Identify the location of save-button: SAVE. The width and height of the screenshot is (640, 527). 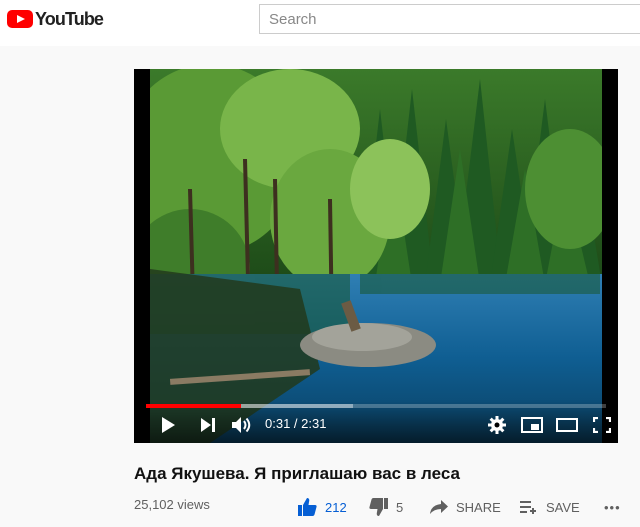
(550, 507).